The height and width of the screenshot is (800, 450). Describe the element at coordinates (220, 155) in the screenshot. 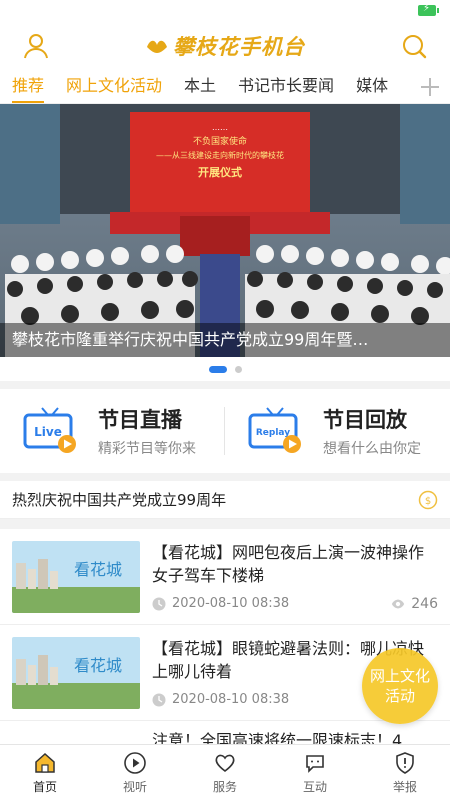

I see `stage-line-2: ——从三线建设走向新时代的攀枝花` at that location.